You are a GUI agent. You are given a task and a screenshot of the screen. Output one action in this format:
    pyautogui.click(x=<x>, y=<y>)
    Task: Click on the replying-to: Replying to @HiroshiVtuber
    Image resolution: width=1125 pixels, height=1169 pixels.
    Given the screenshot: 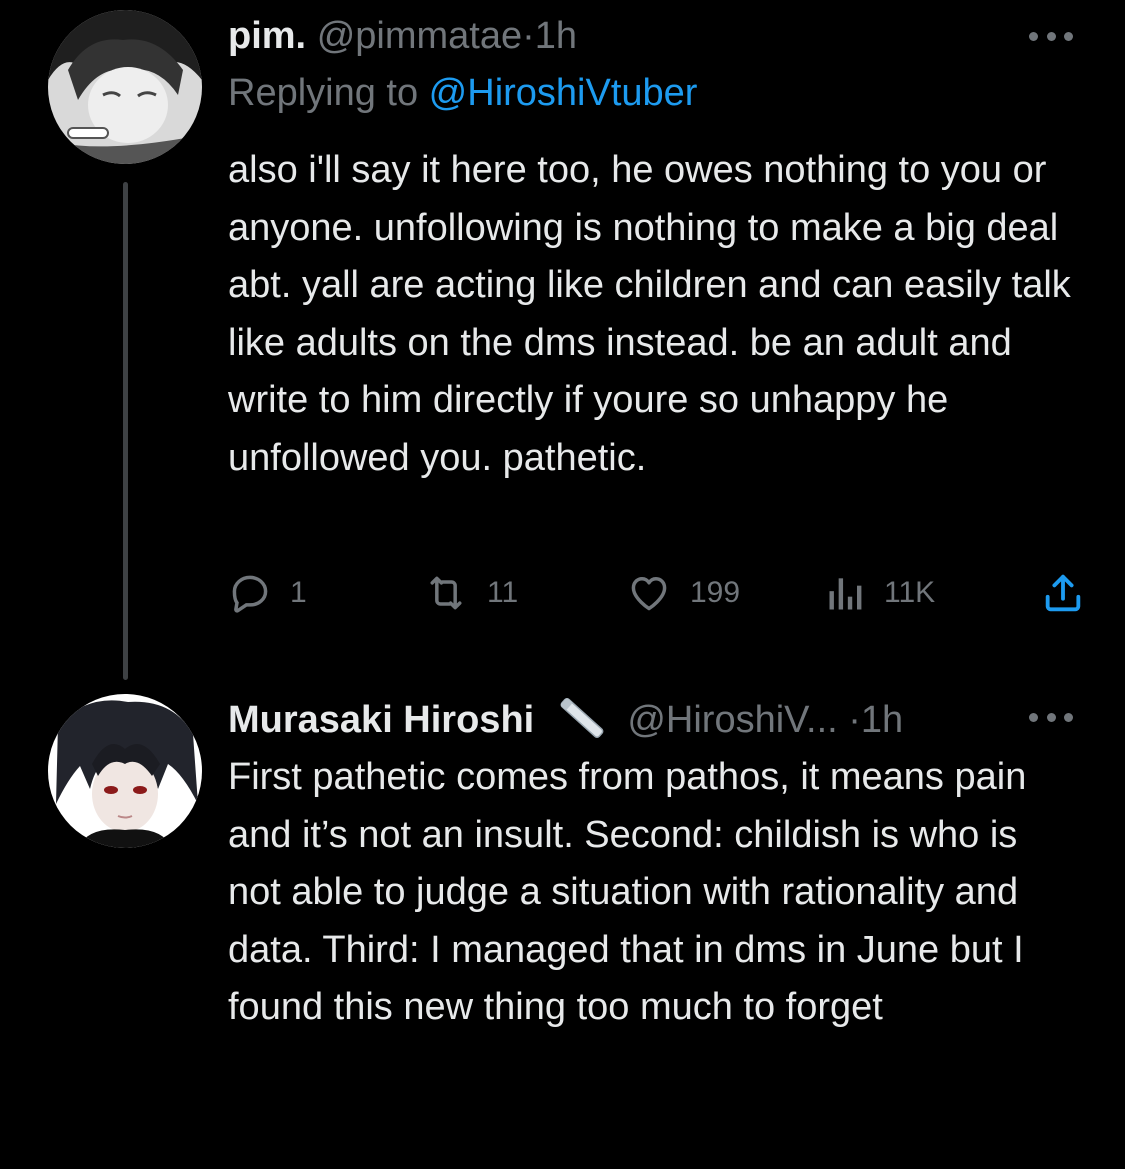 What is the action you would take?
    pyautogui.click(x=462, y=93)
    